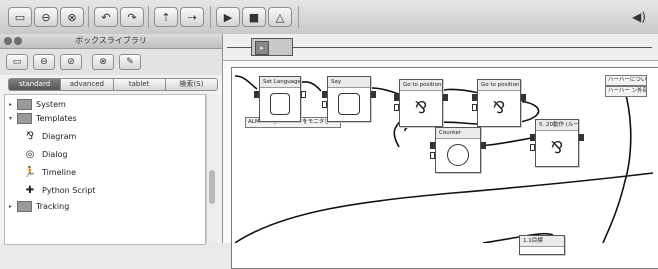  I want to click on tab-advanced: advanced, so click(86, 84).